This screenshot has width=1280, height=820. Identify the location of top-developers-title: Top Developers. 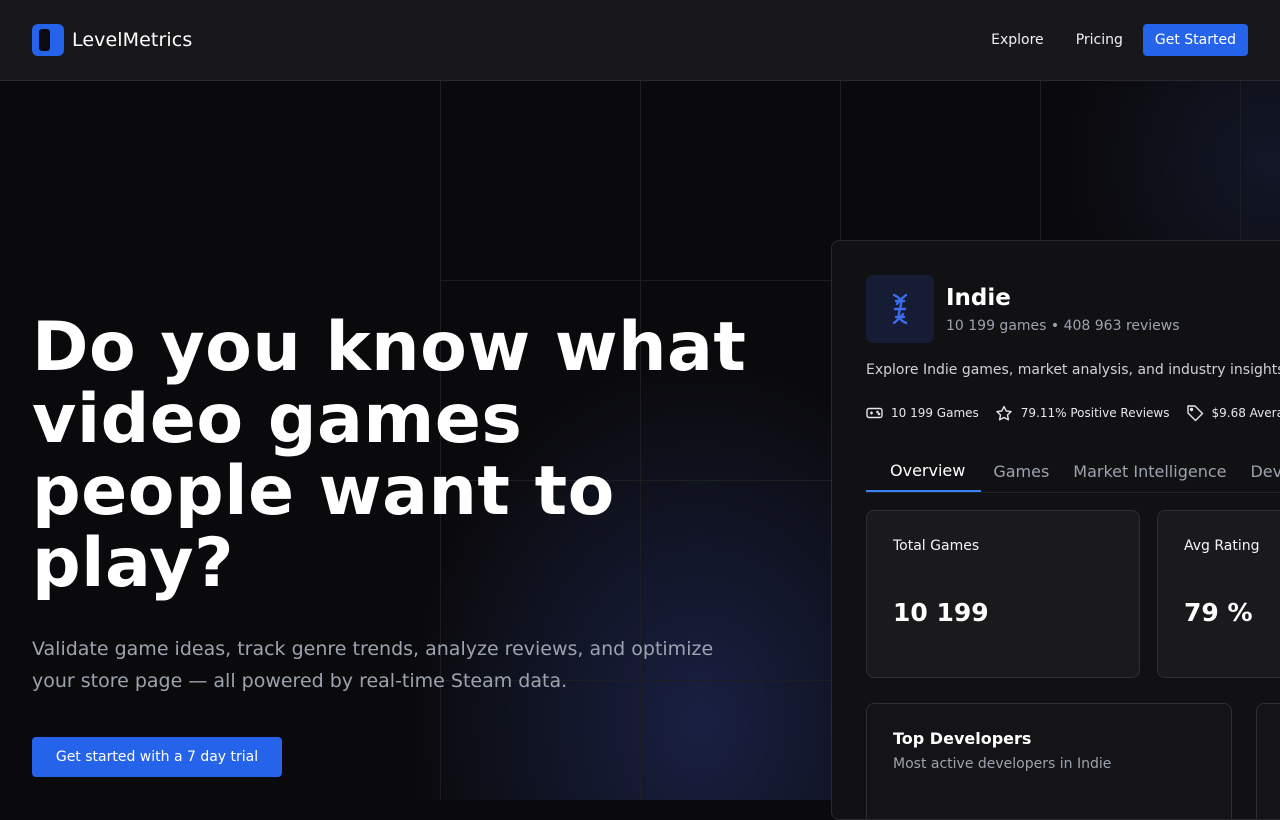
(962, 738).